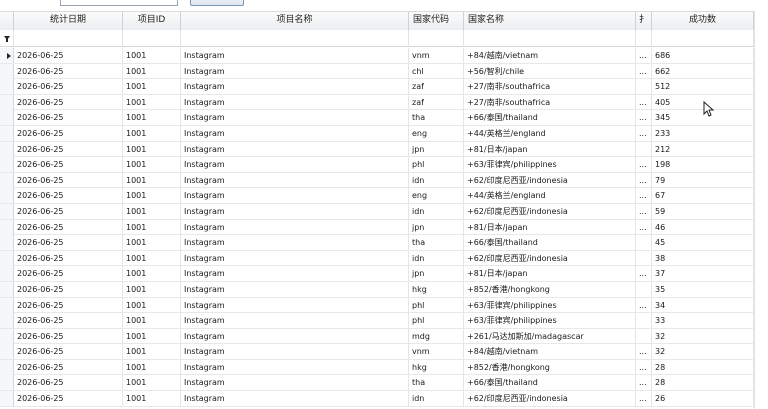  Describe the element at coordinates (703, 196) in the screenshot. I see `cell-success-count: 67` at that location.